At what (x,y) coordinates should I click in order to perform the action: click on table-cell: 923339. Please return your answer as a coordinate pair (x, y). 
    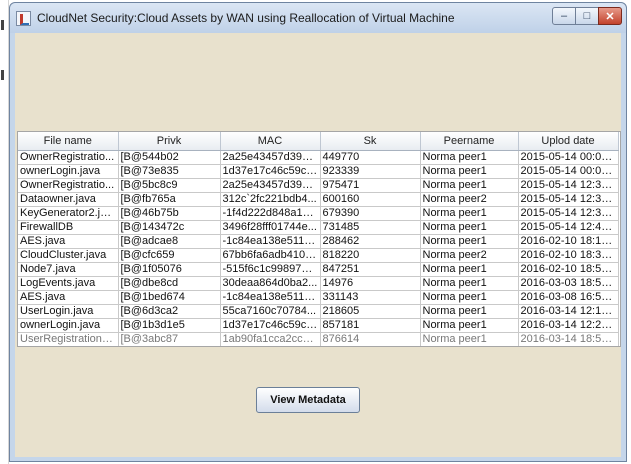
    Looking at the image, I should click on (370, 171).